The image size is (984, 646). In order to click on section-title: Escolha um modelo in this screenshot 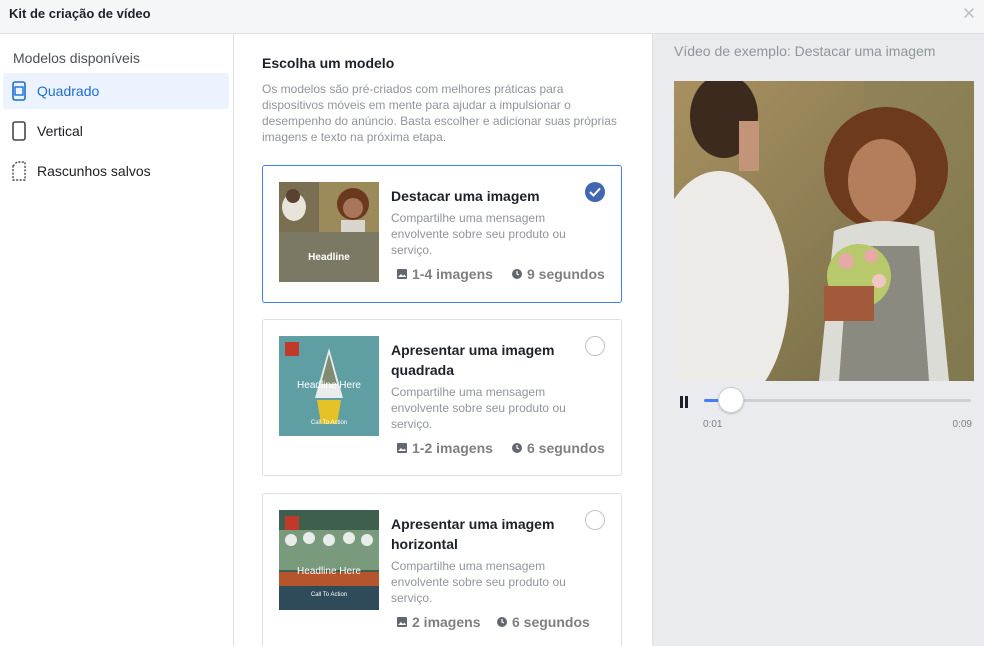, I will do `click(328, 63)`.